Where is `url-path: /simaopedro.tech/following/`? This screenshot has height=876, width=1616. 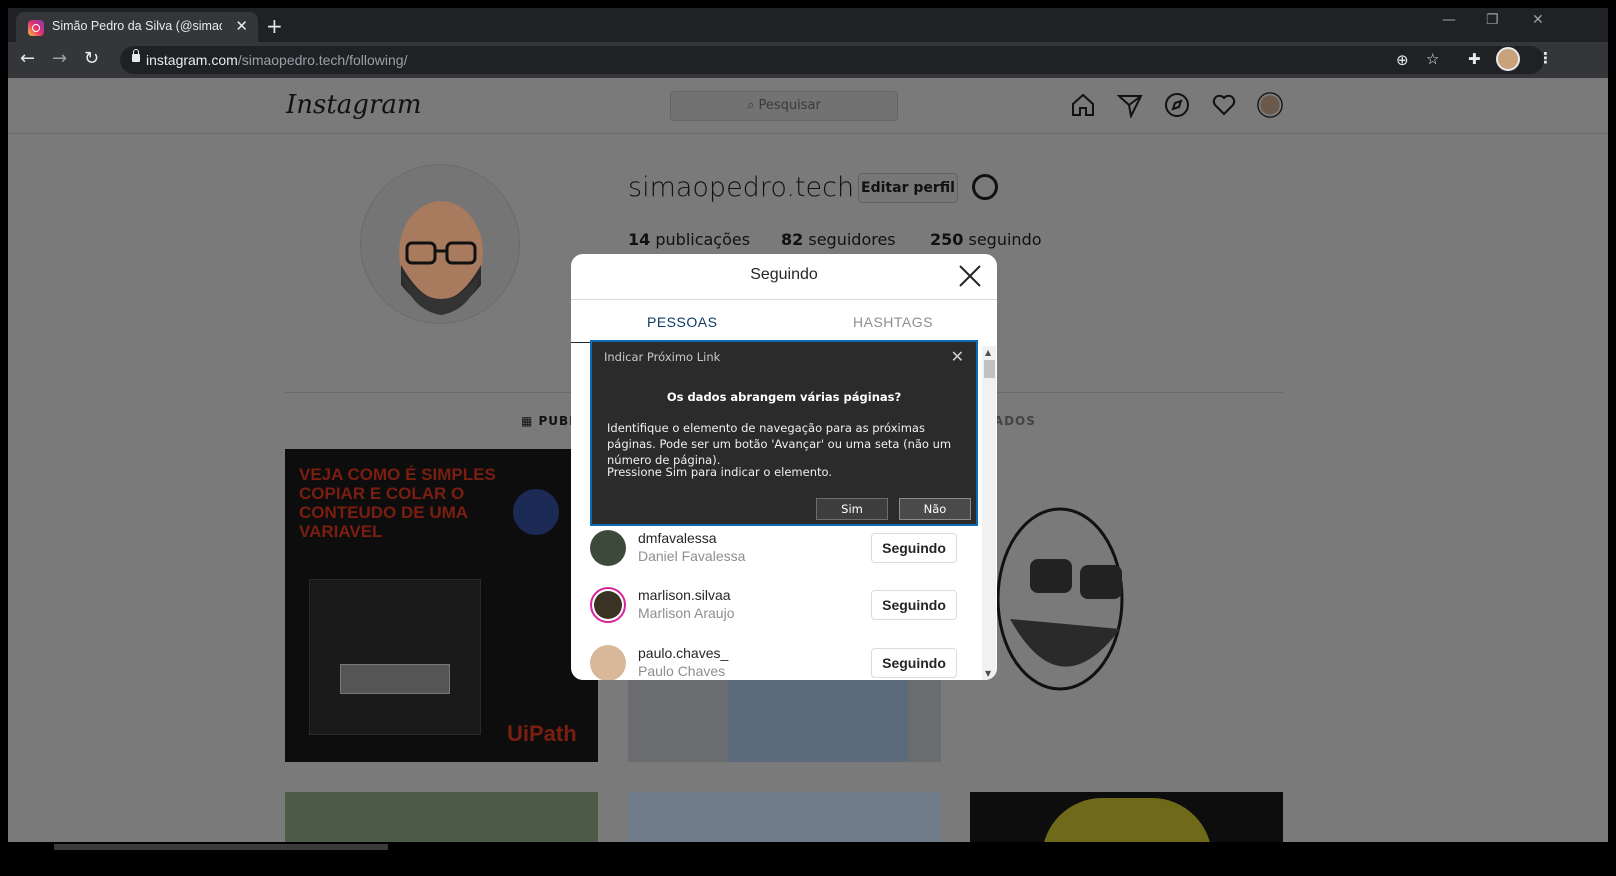
url-path: /simaopedro.tech/following/ is located at coordinates (322, 60).